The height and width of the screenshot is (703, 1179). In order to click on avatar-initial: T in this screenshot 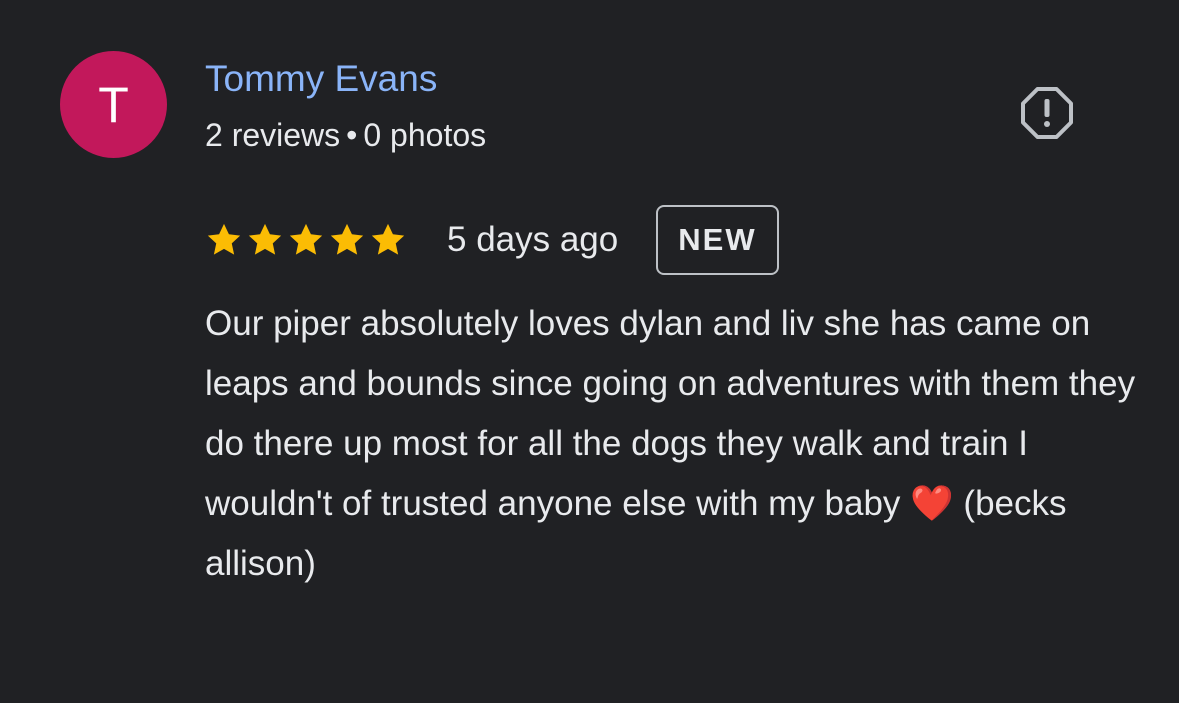, I will do `click(113, 104)`.